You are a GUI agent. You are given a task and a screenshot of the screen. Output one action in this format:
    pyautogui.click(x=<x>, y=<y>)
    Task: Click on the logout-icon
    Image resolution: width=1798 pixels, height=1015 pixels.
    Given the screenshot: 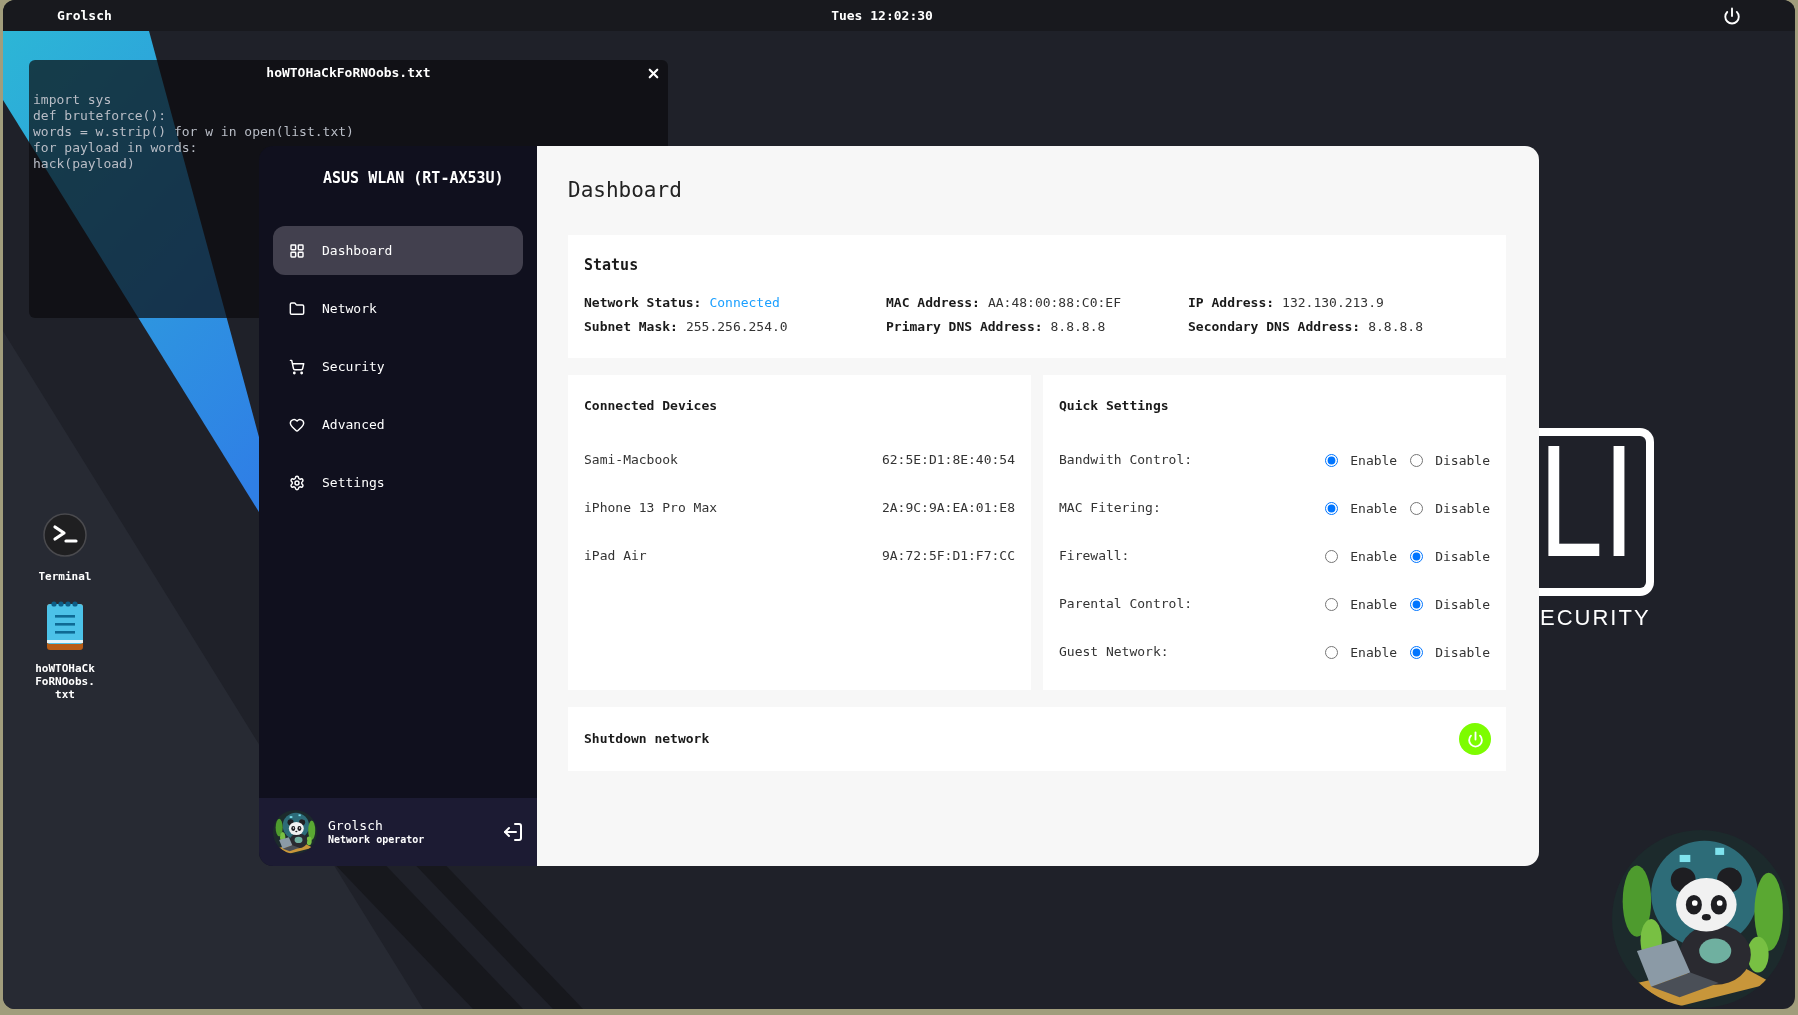 What is the action you would take?
    pyautogui.click(x=513, y=832)
    